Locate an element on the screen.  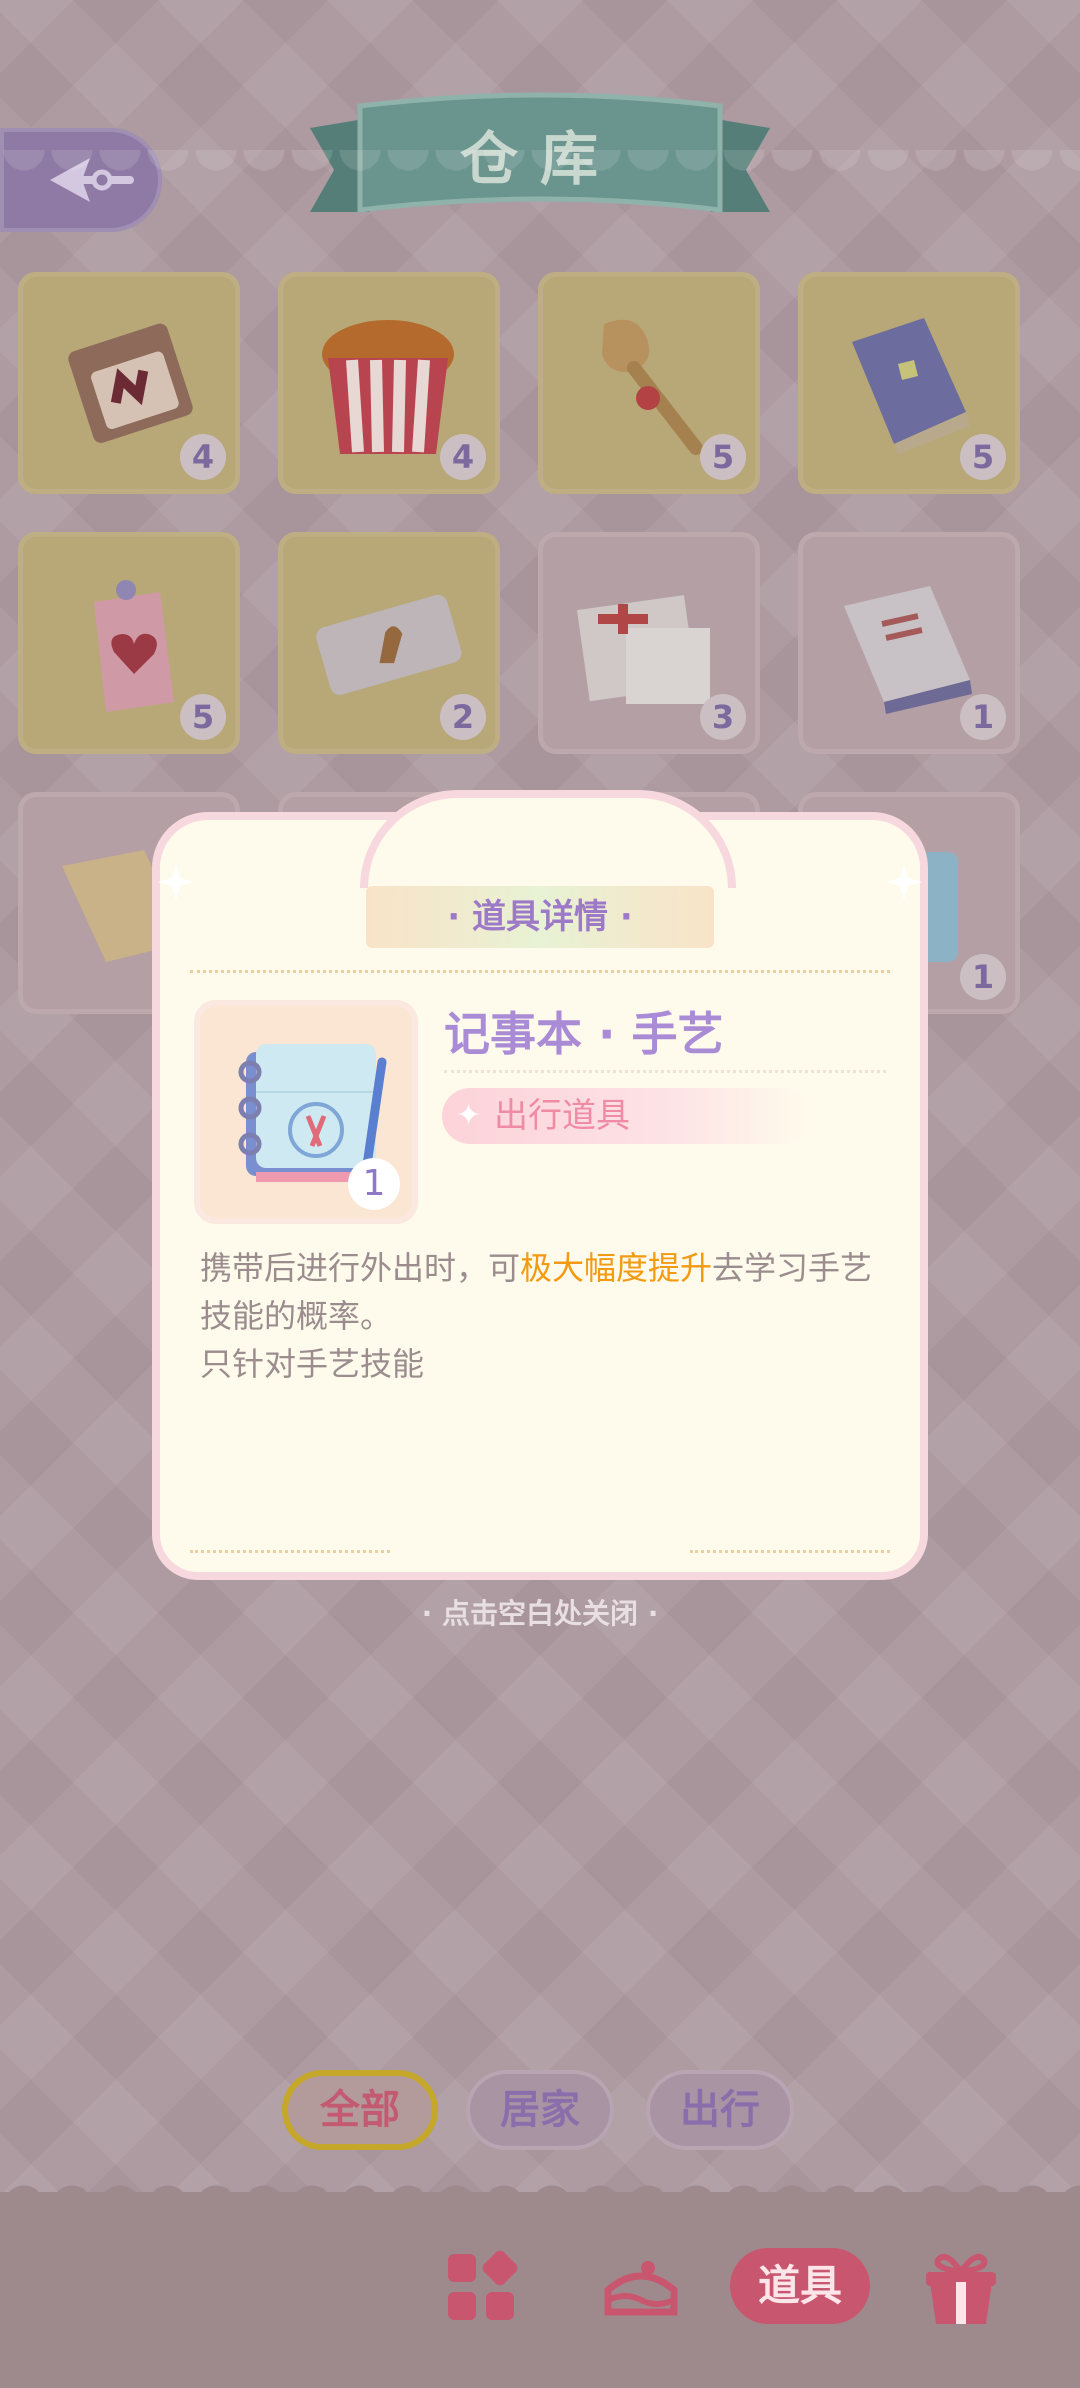
item-type-badge: ✦ 出行道具 is located at coordinates (627, 1116).